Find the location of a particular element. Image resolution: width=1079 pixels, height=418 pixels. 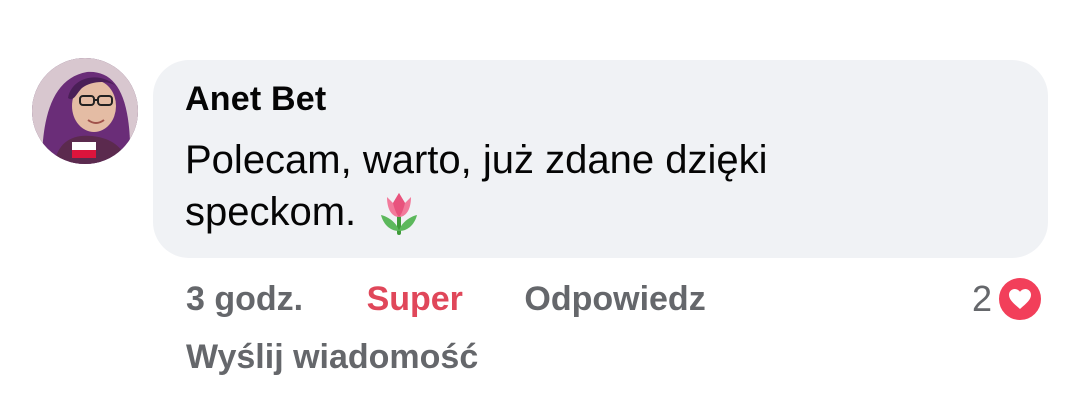

avatar-image is located at coordinates (85, 111).